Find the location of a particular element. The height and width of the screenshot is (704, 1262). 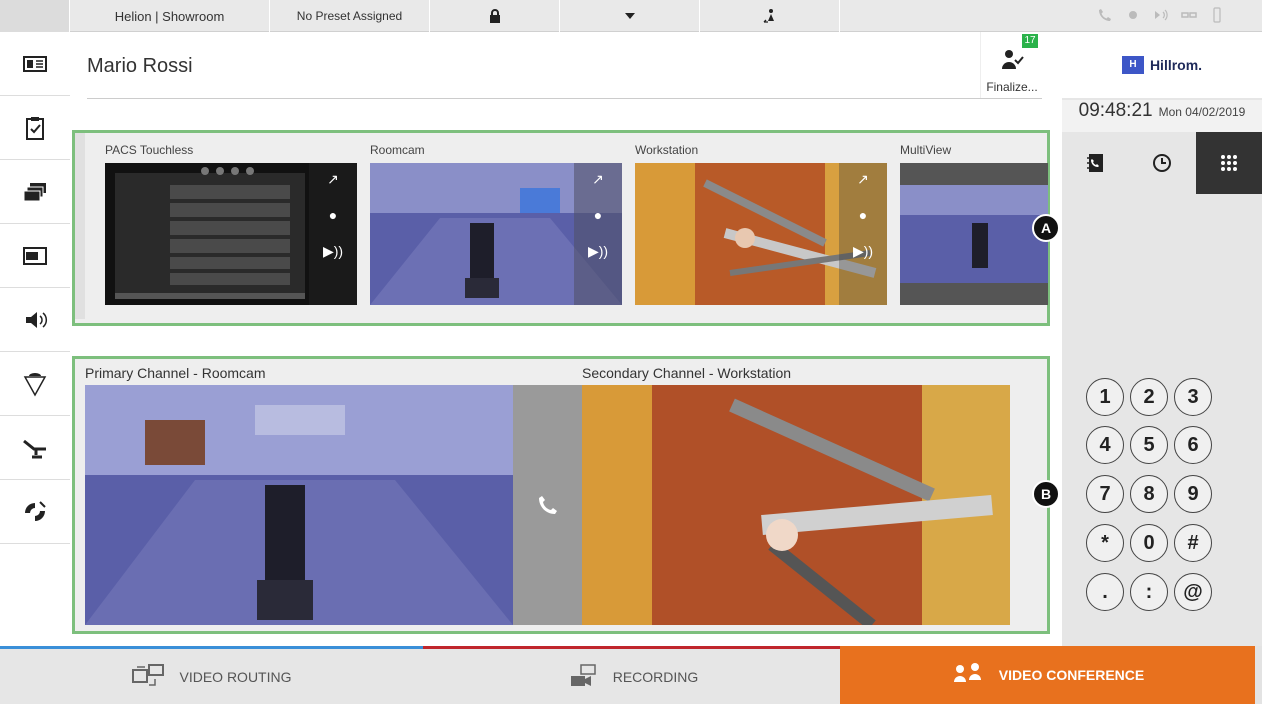

source-thumbnail is located at coordinates (974, 234).